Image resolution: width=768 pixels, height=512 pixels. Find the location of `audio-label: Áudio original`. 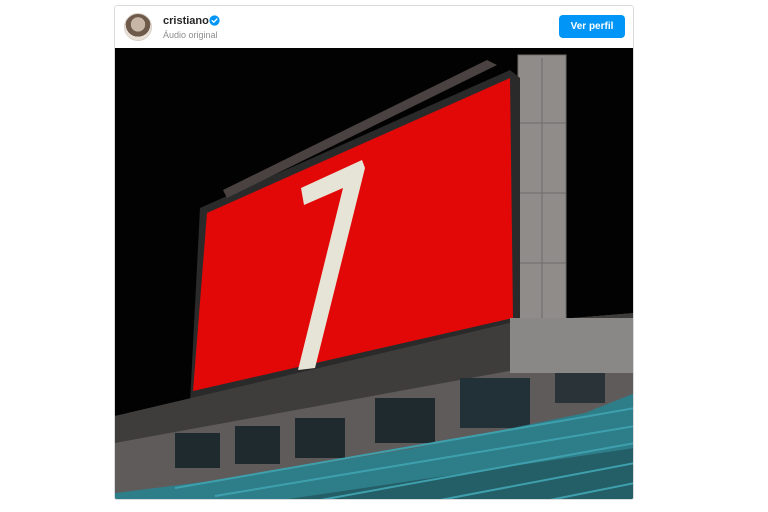

audio-label: Áudio original is located at coordinates (190, 35).